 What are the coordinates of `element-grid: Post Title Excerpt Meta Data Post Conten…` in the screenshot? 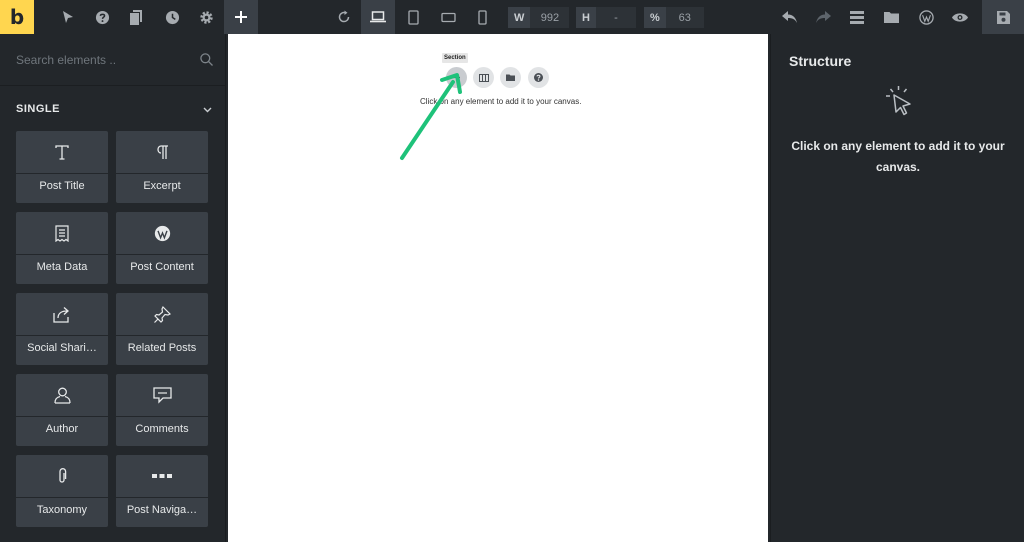 It's located at (112, 329).